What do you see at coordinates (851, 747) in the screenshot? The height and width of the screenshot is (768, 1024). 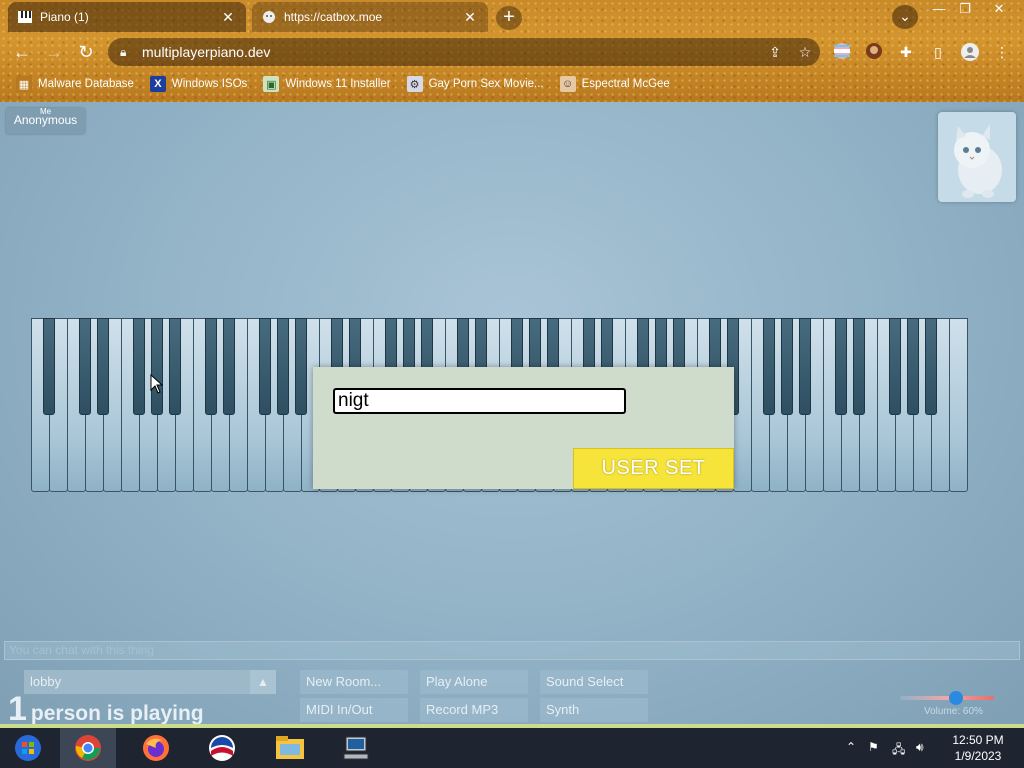 I see `show-hidden-icons-icon: ⌃` at bounding box center [851, 747].